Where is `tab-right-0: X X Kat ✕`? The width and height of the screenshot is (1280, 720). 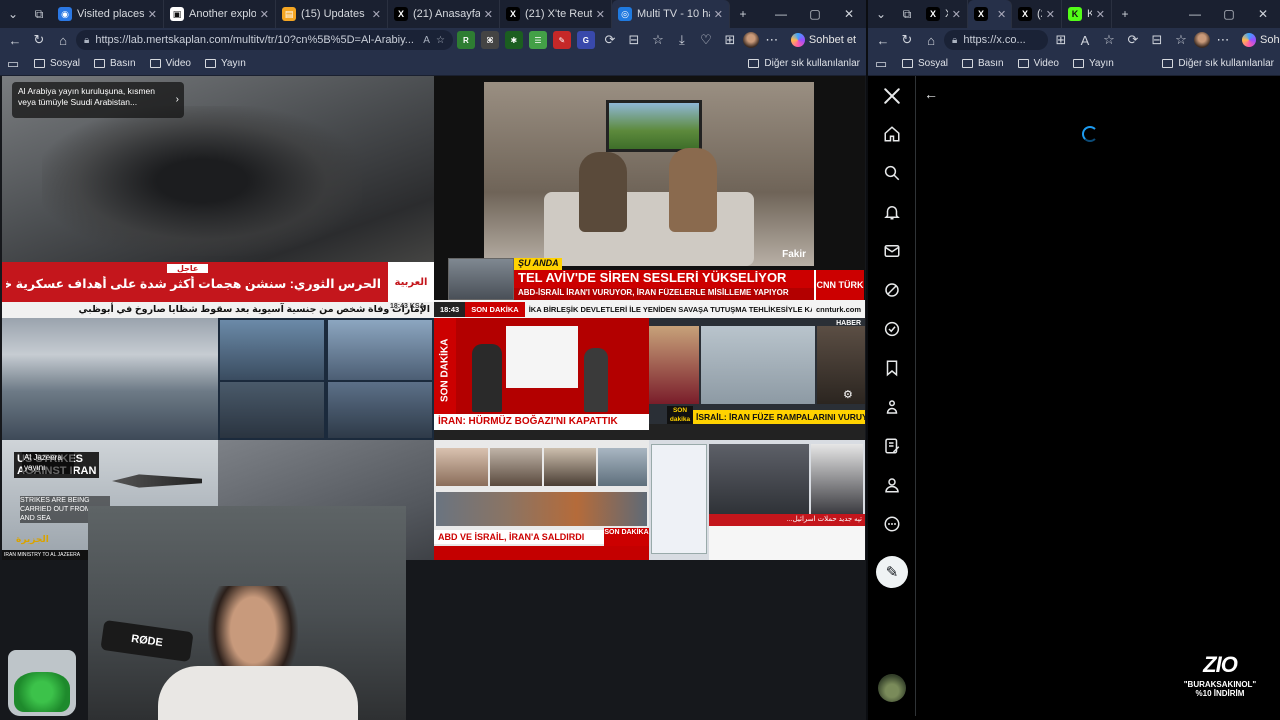
tab-right-0: X X Kat ✕ is located at coordinates (944, 14).